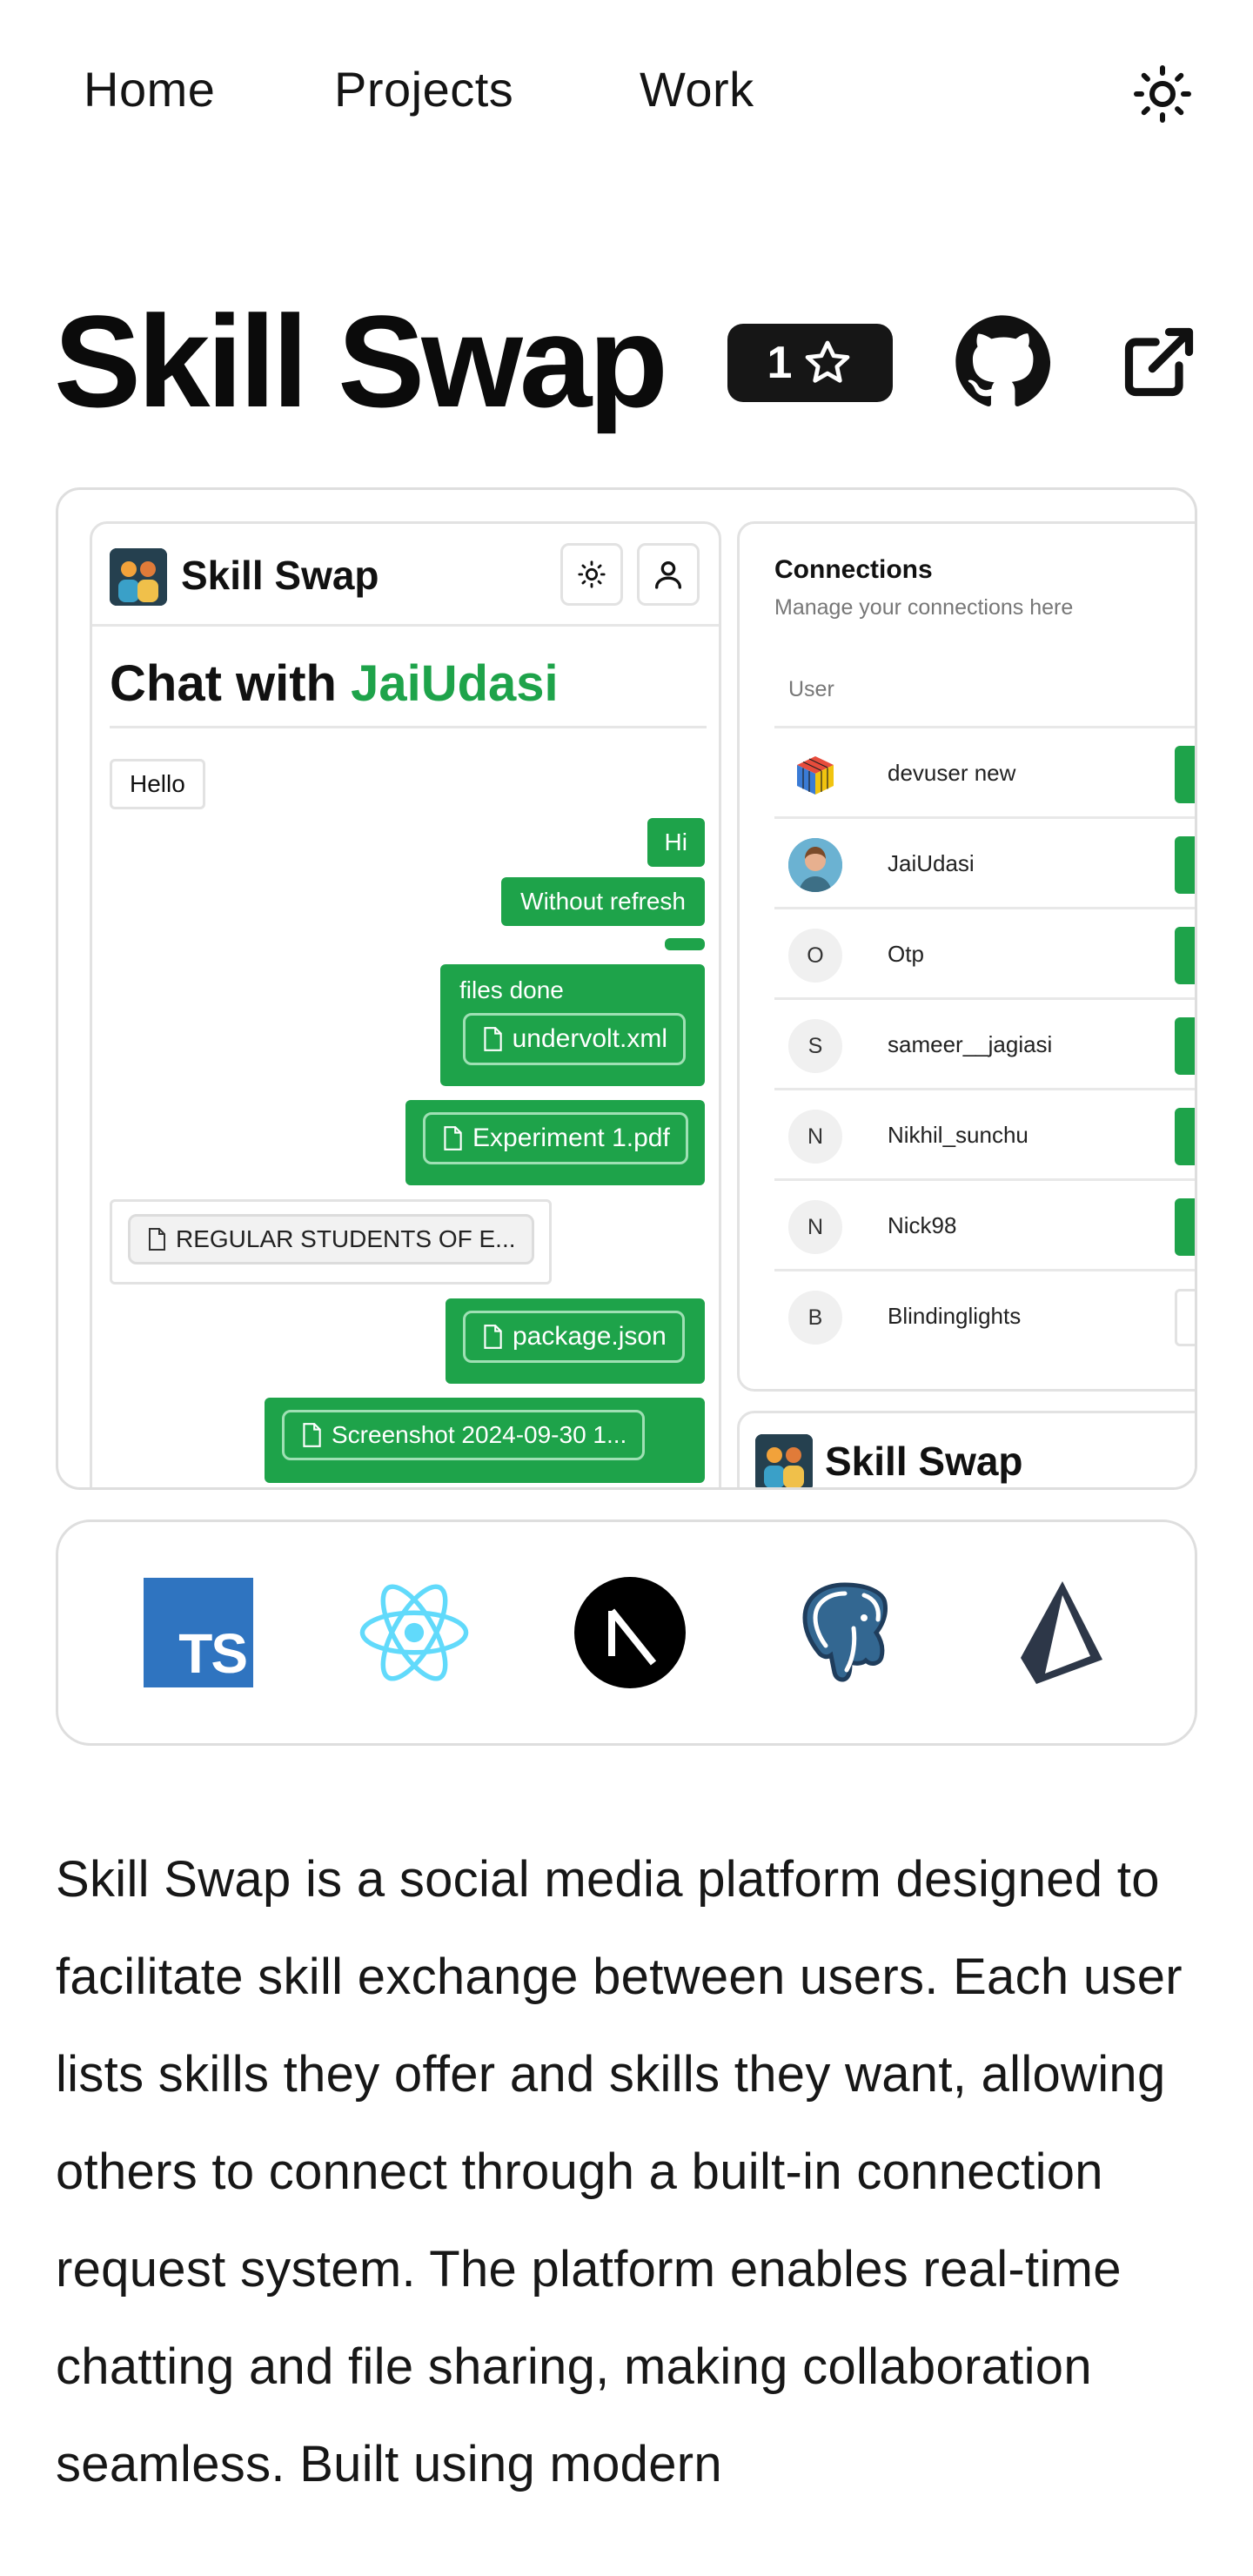  Describe the element at coordinates (984, 1223) in the screenshot. I see `connection-row: N Nick98 C` at that location.